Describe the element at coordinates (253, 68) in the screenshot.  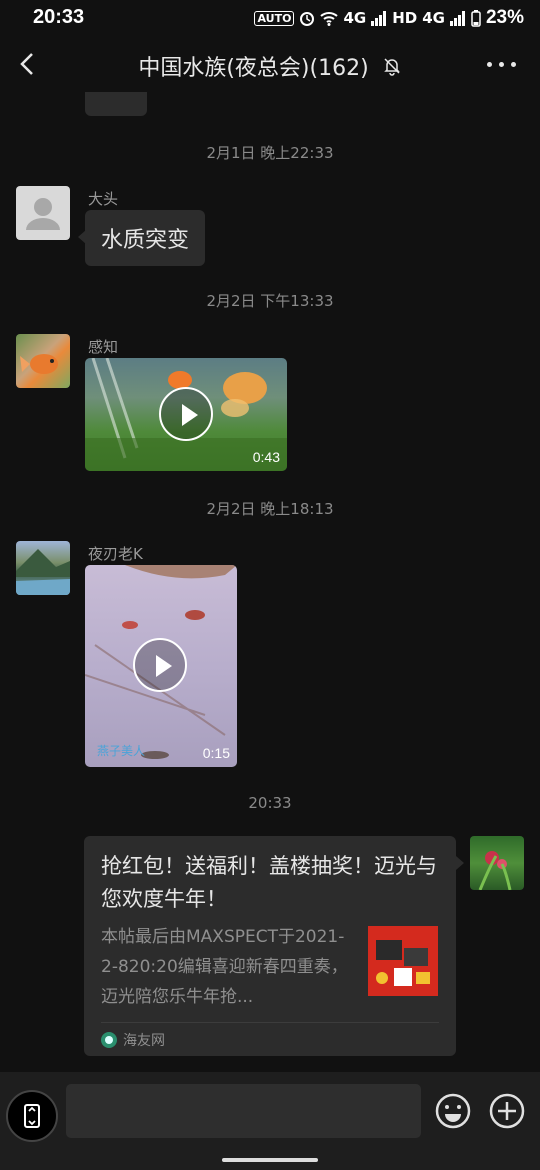
I see `group-name: 中国水族(夜总会)(162)` at that location.